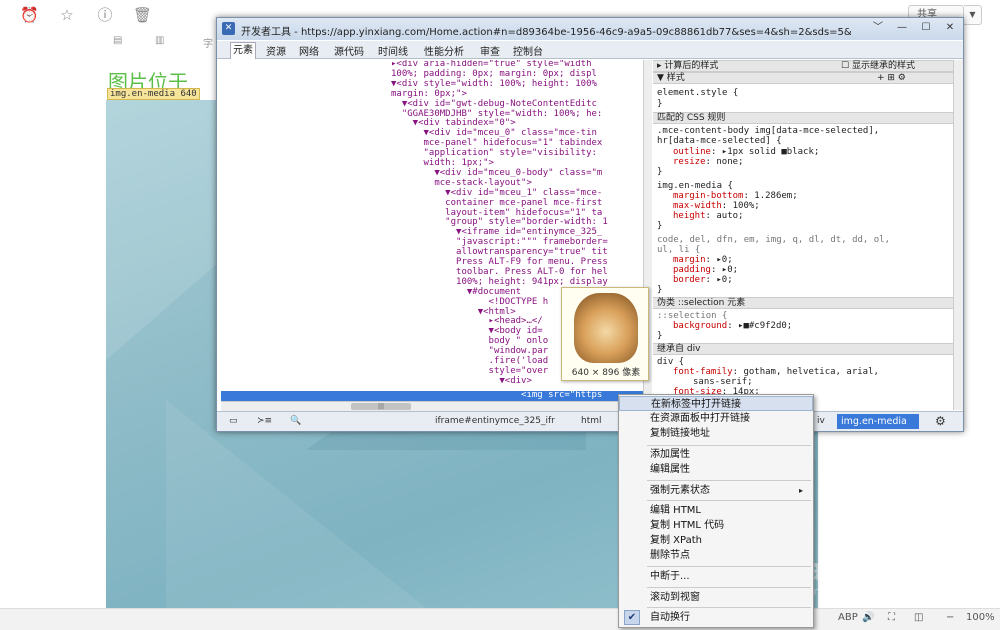  Describe the element at coordinates (29, 15) in the screenshot. I see `alarm-icon: ⏰` at that location.